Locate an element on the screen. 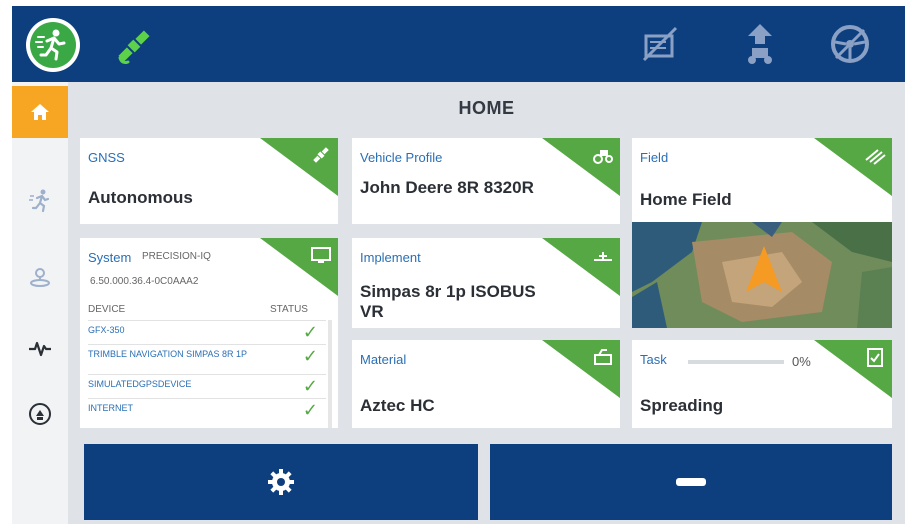 The image size is (913, 527). run-button is located at coordinates (53, 45).